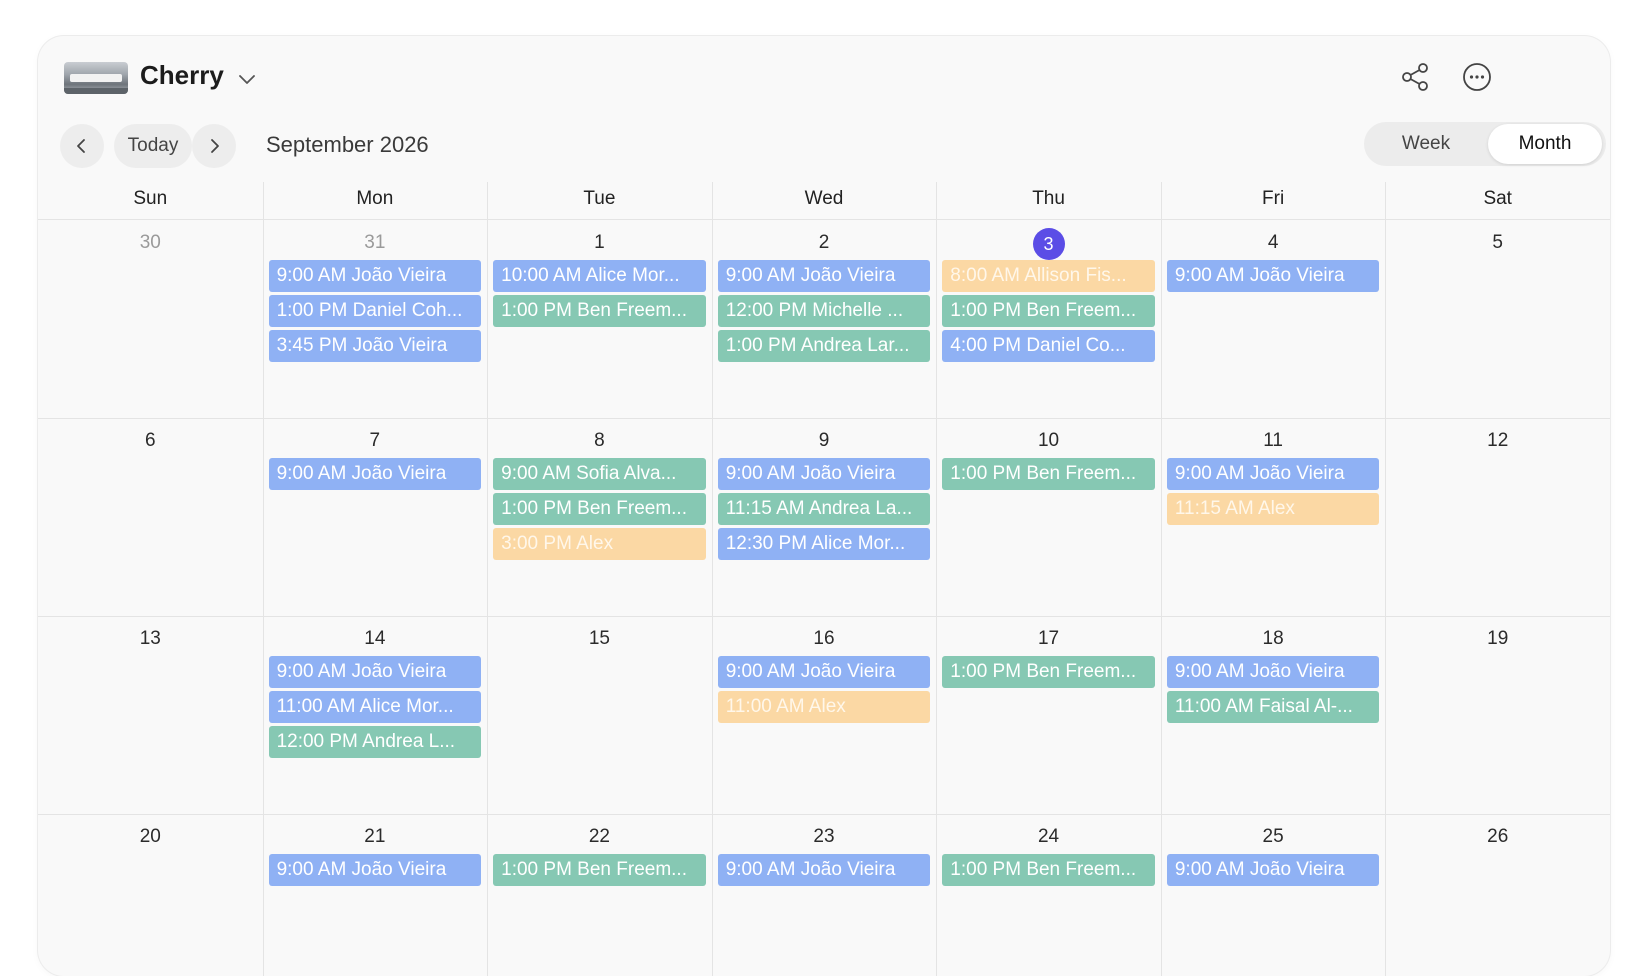  I want to click on prev-month-button, so click(82, 146).